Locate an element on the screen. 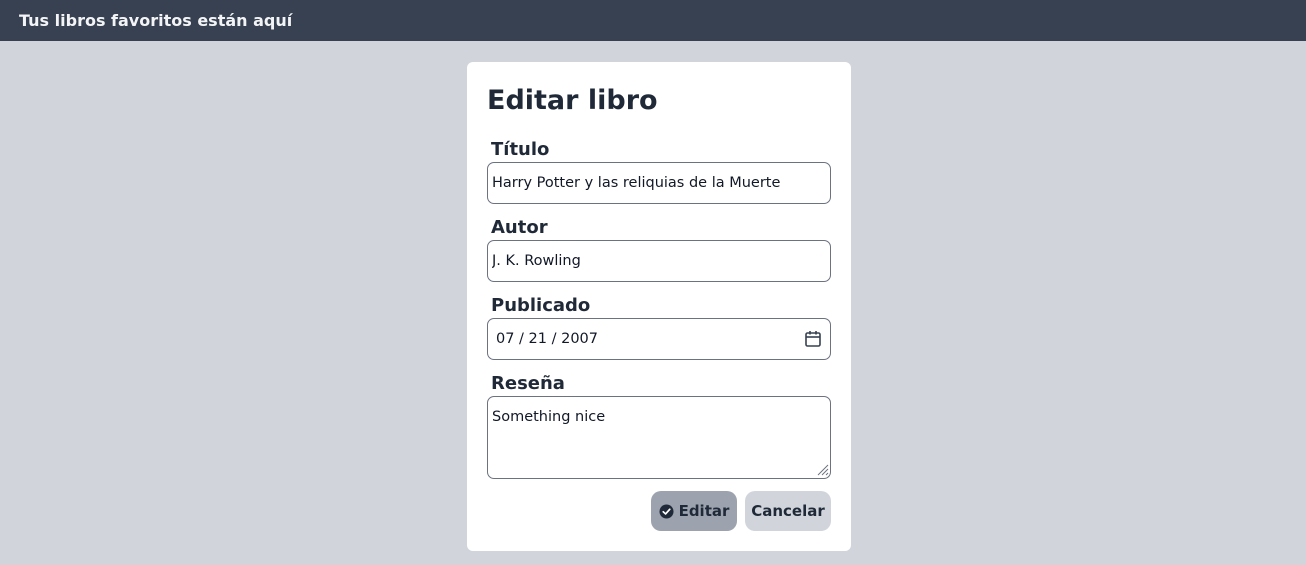  publicado-date-input: 07 / 21 / 2007 is located at coordinates (659, 339).